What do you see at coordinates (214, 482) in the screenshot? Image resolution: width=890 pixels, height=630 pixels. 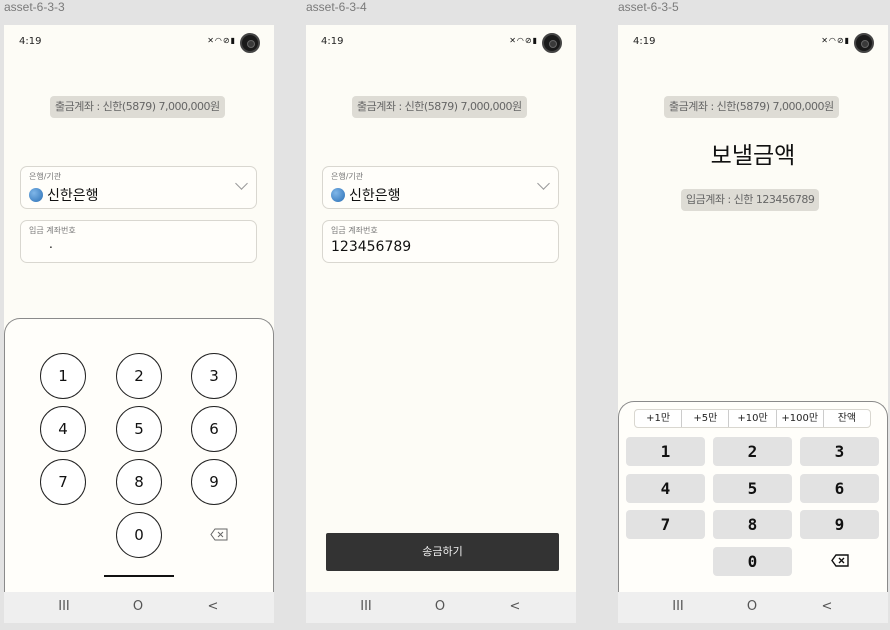 I see `numpad-key-9: 9` at bounding box center [214, 482].